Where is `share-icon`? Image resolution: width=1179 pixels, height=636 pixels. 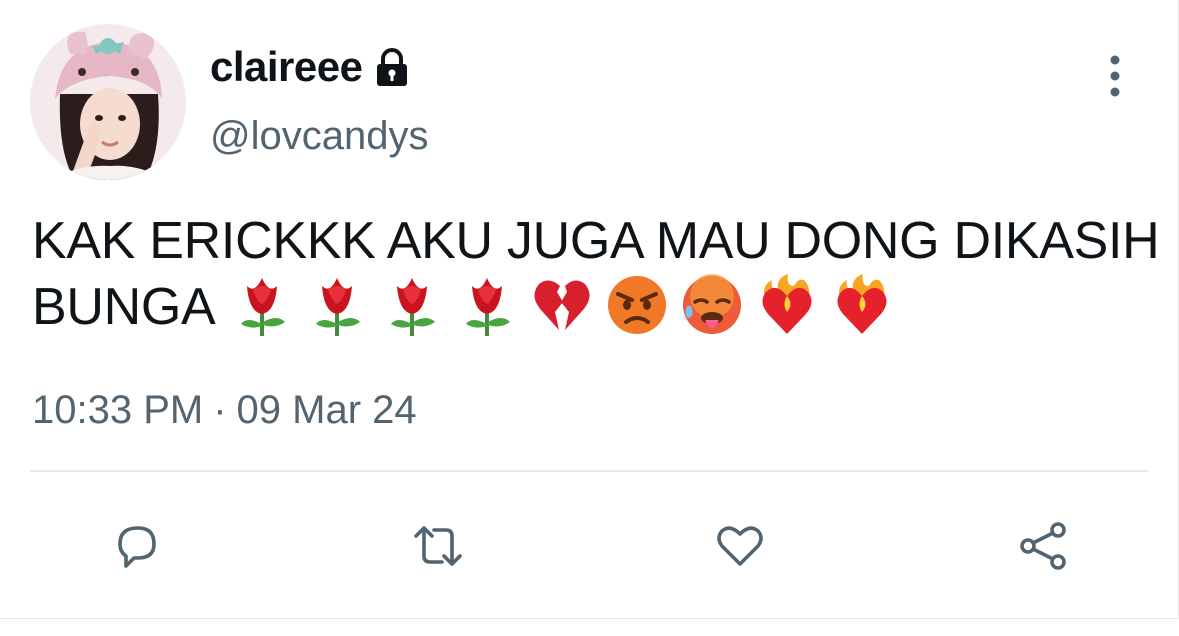 share-icon is located at coordinates (1043, 546).